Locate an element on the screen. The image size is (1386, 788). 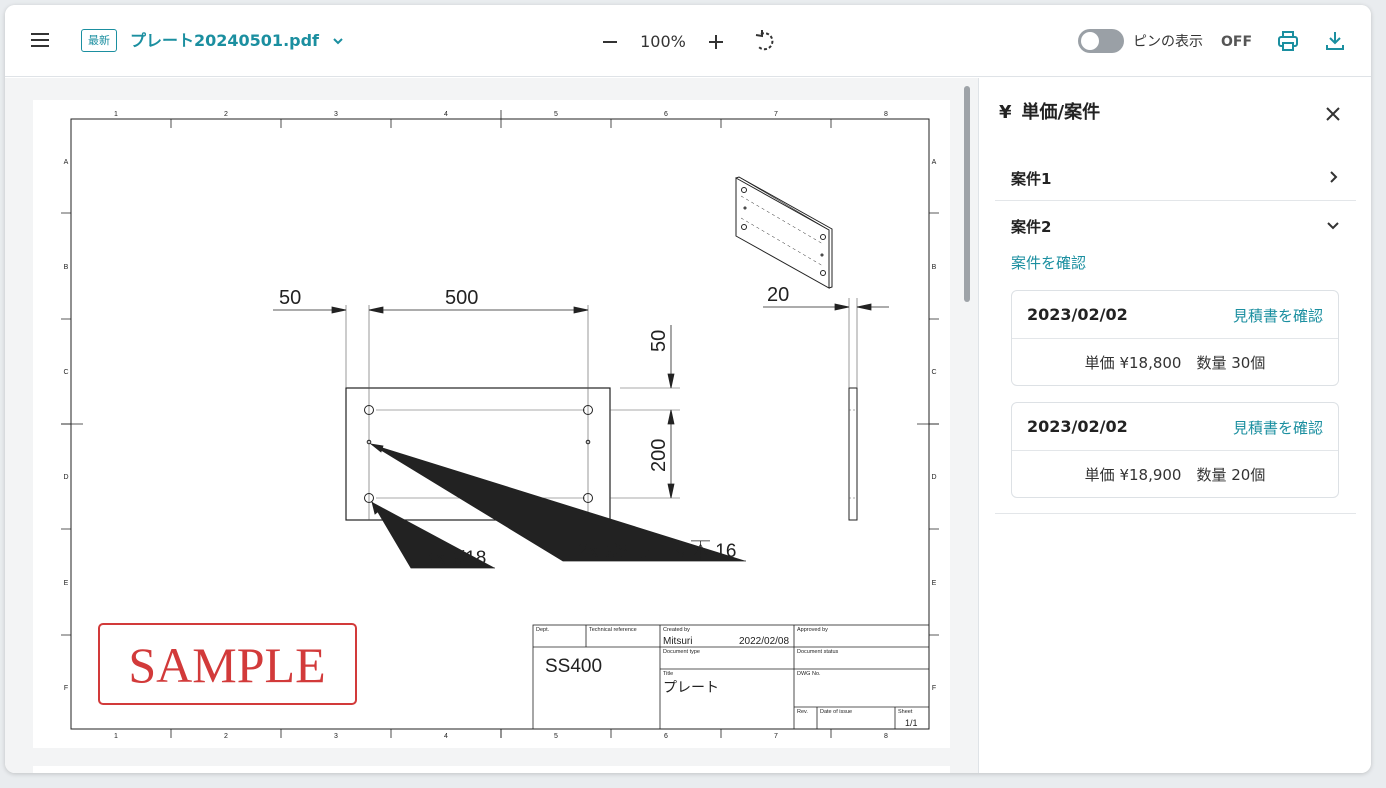
quote-card: 2023/02/02 見積書を確認 単価 ¥18,900 数量 20個 is located at coordinates (1175, 450).